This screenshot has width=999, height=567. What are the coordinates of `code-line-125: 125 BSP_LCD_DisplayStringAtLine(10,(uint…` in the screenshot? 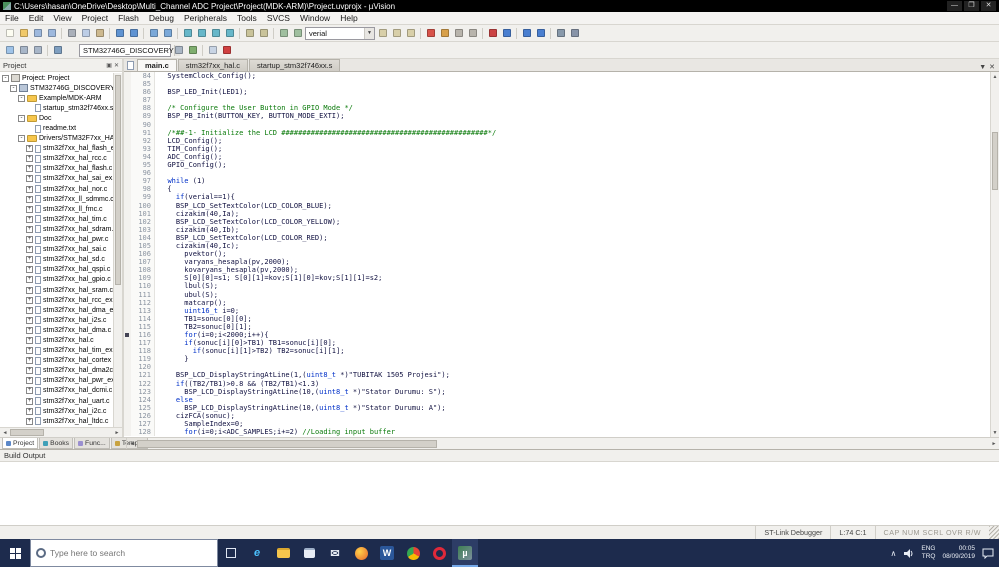 It's located at (557, 407).